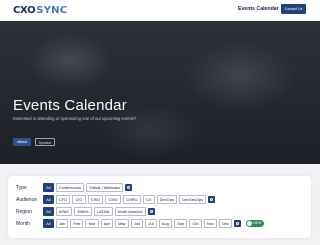 The width and height of the screenshot is (320, 245). What do you see at coordinates (210, 223) in the screenshot?
I see `month-chip-nov: Nov` at bounding box center [210, 223].